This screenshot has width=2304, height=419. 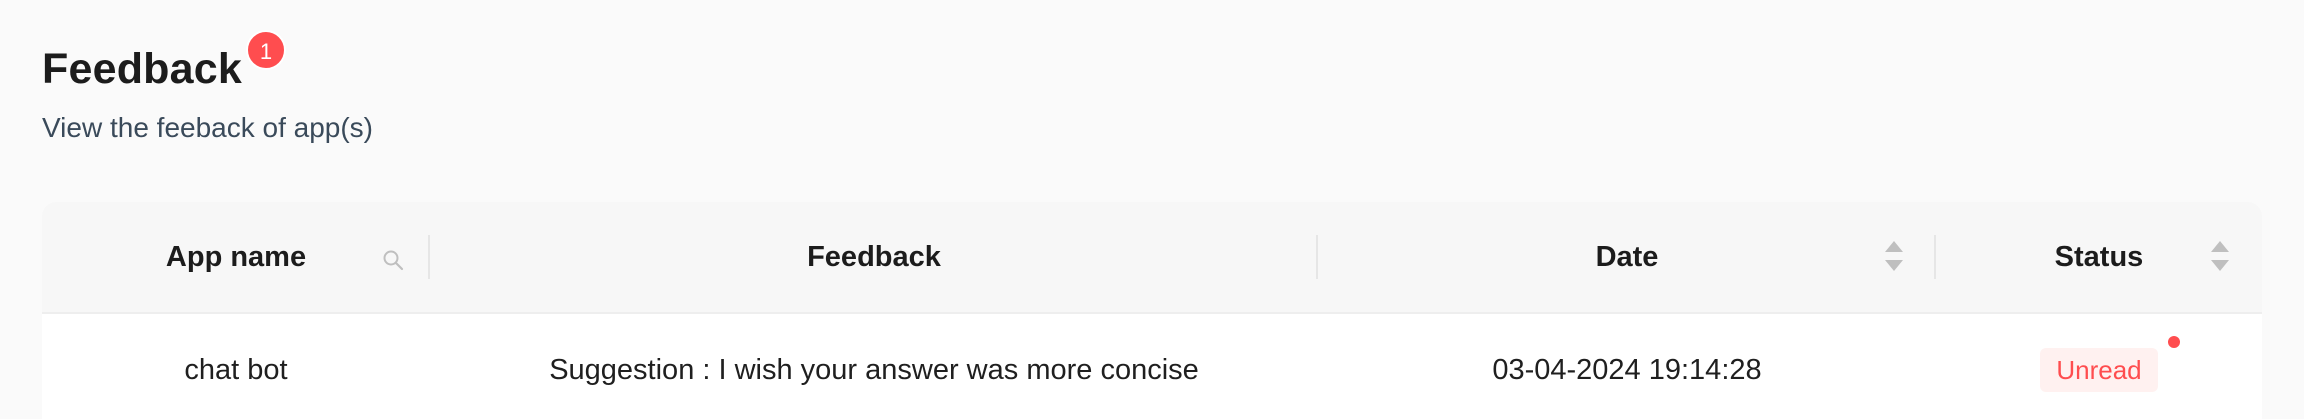 I want to click on unread-dot-icon, so click(x=2173, y=342).